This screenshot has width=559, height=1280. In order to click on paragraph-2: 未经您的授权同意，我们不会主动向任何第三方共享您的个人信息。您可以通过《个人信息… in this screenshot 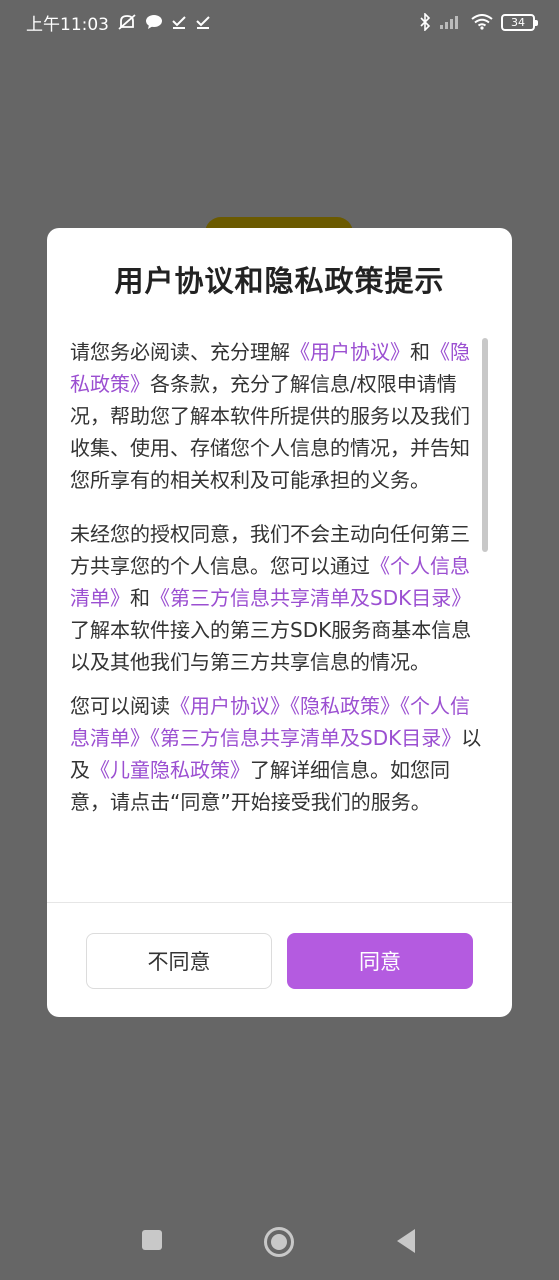, I will do `click(277, 598)`.